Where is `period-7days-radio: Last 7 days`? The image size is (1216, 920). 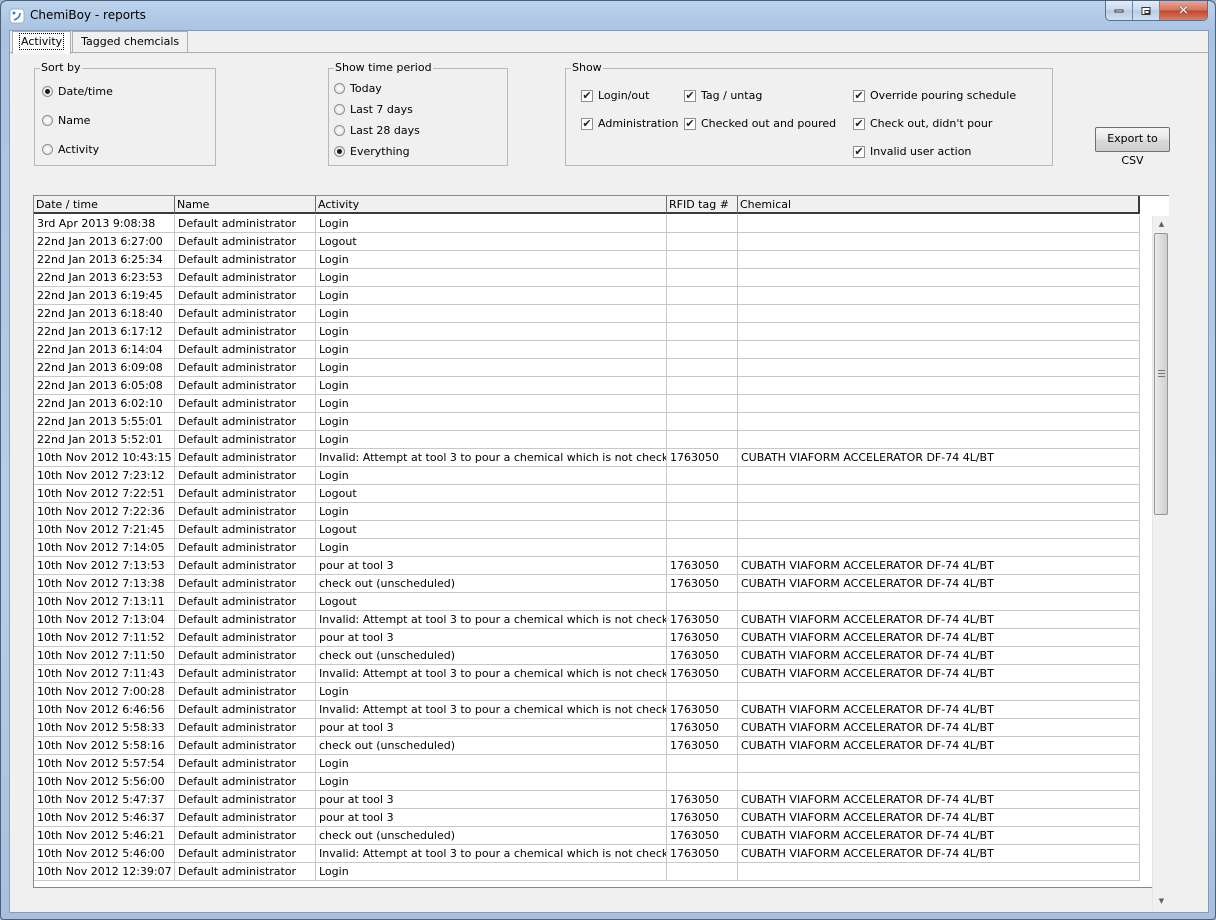
period-7days-radio: Last 7 days is located at coordinates (373, 109).